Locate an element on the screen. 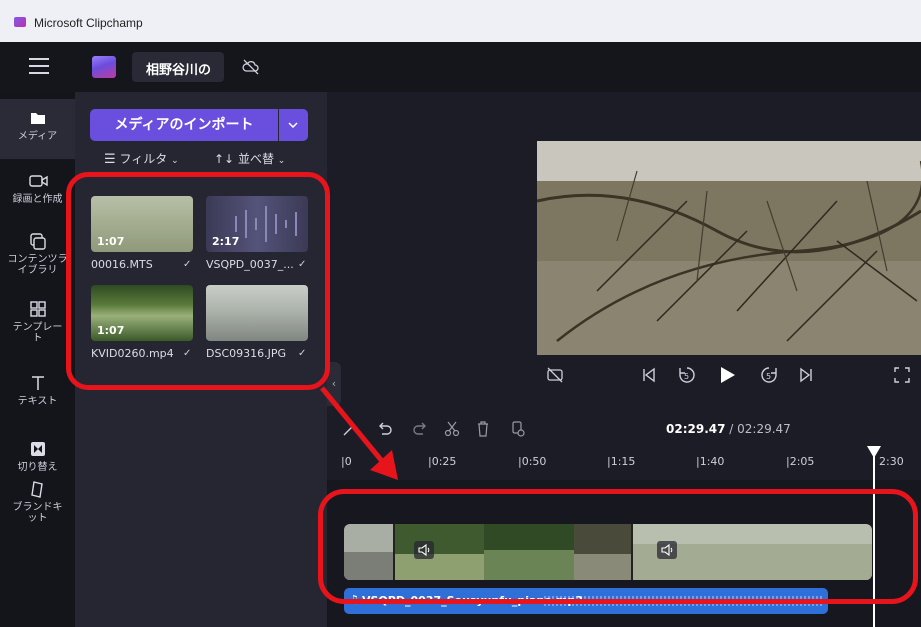 This screenshot has height=627, width=921. timecode-display: 02:29.47 / 02:29.47 is located at coordinates (728, 429).